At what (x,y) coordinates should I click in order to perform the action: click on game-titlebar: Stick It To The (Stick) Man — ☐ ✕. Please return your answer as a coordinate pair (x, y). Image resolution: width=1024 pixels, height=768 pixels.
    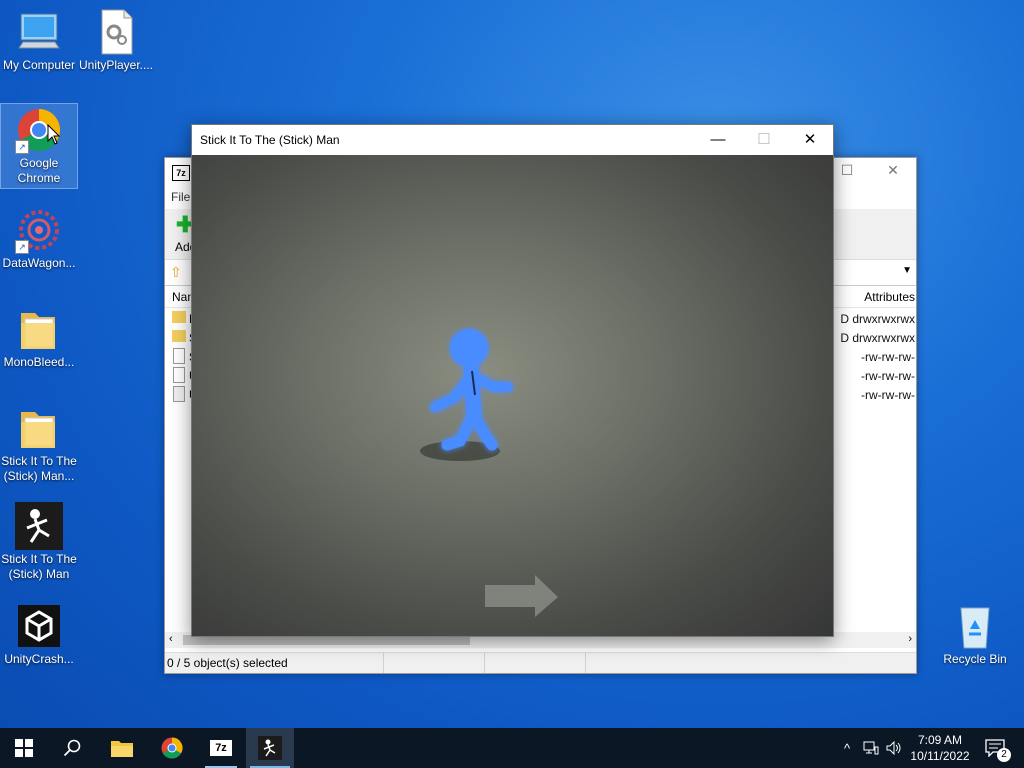
    Looking at the image, I should click on (512, 140).